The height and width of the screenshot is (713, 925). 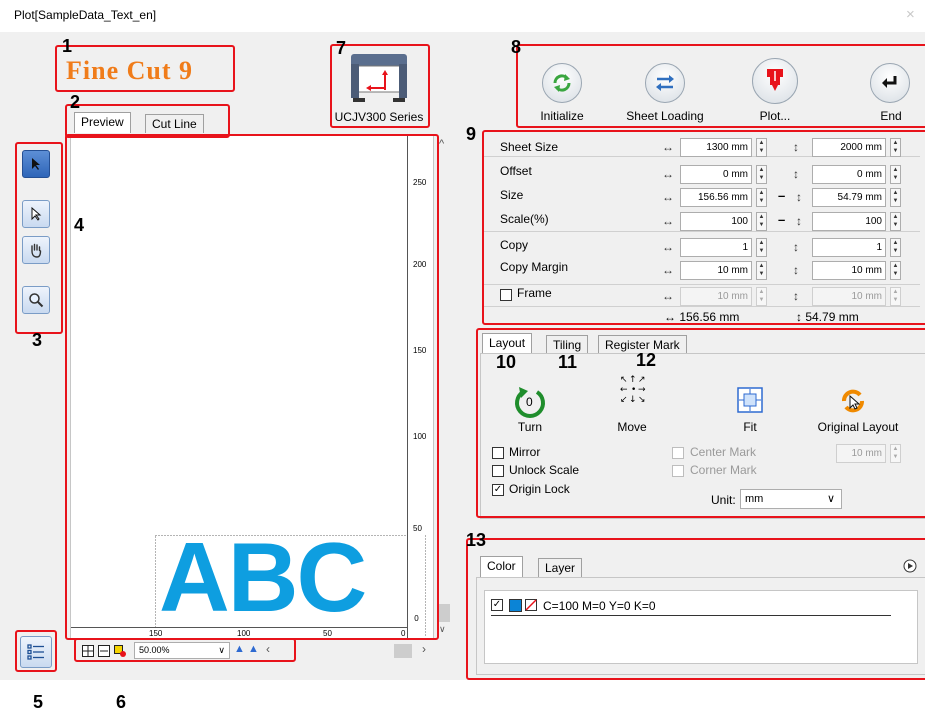 What do you see at coordinates (441, 144) in the screenshot?
I see `scroll-up-icon: ^` at bounding box center [441, 144].